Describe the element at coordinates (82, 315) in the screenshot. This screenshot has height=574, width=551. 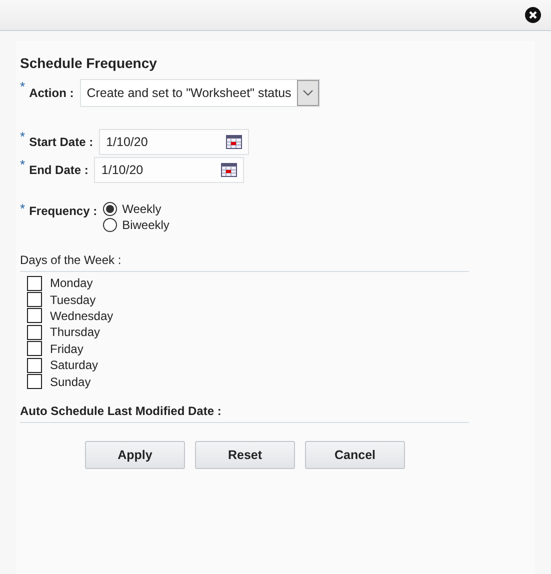
I see `checkbox-label: Wednesday` at that location.